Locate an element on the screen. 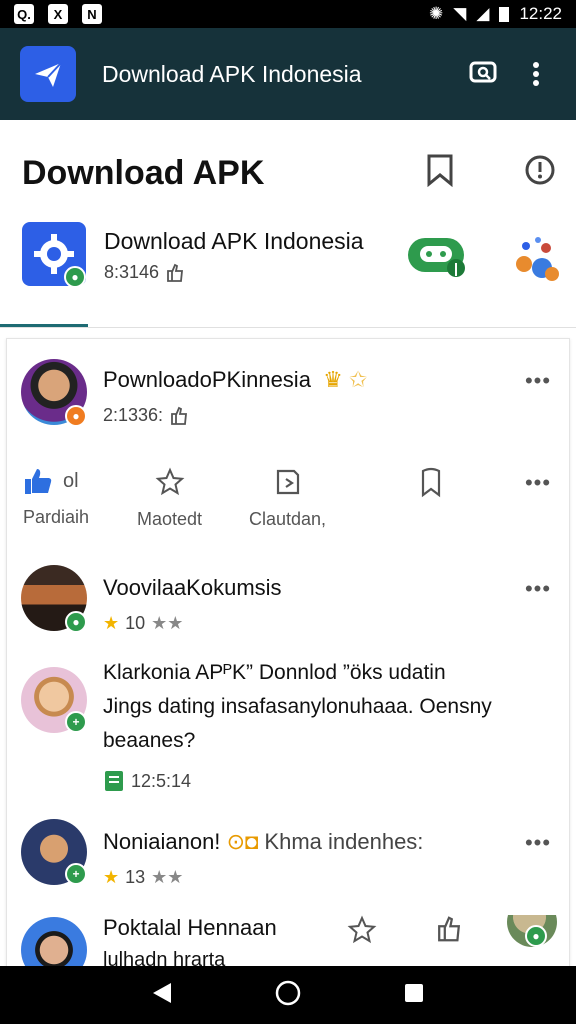 Image resolution: width=576 pixels, height=1024 pixels. page-title: Download APK is located at coordinates (143, 173).